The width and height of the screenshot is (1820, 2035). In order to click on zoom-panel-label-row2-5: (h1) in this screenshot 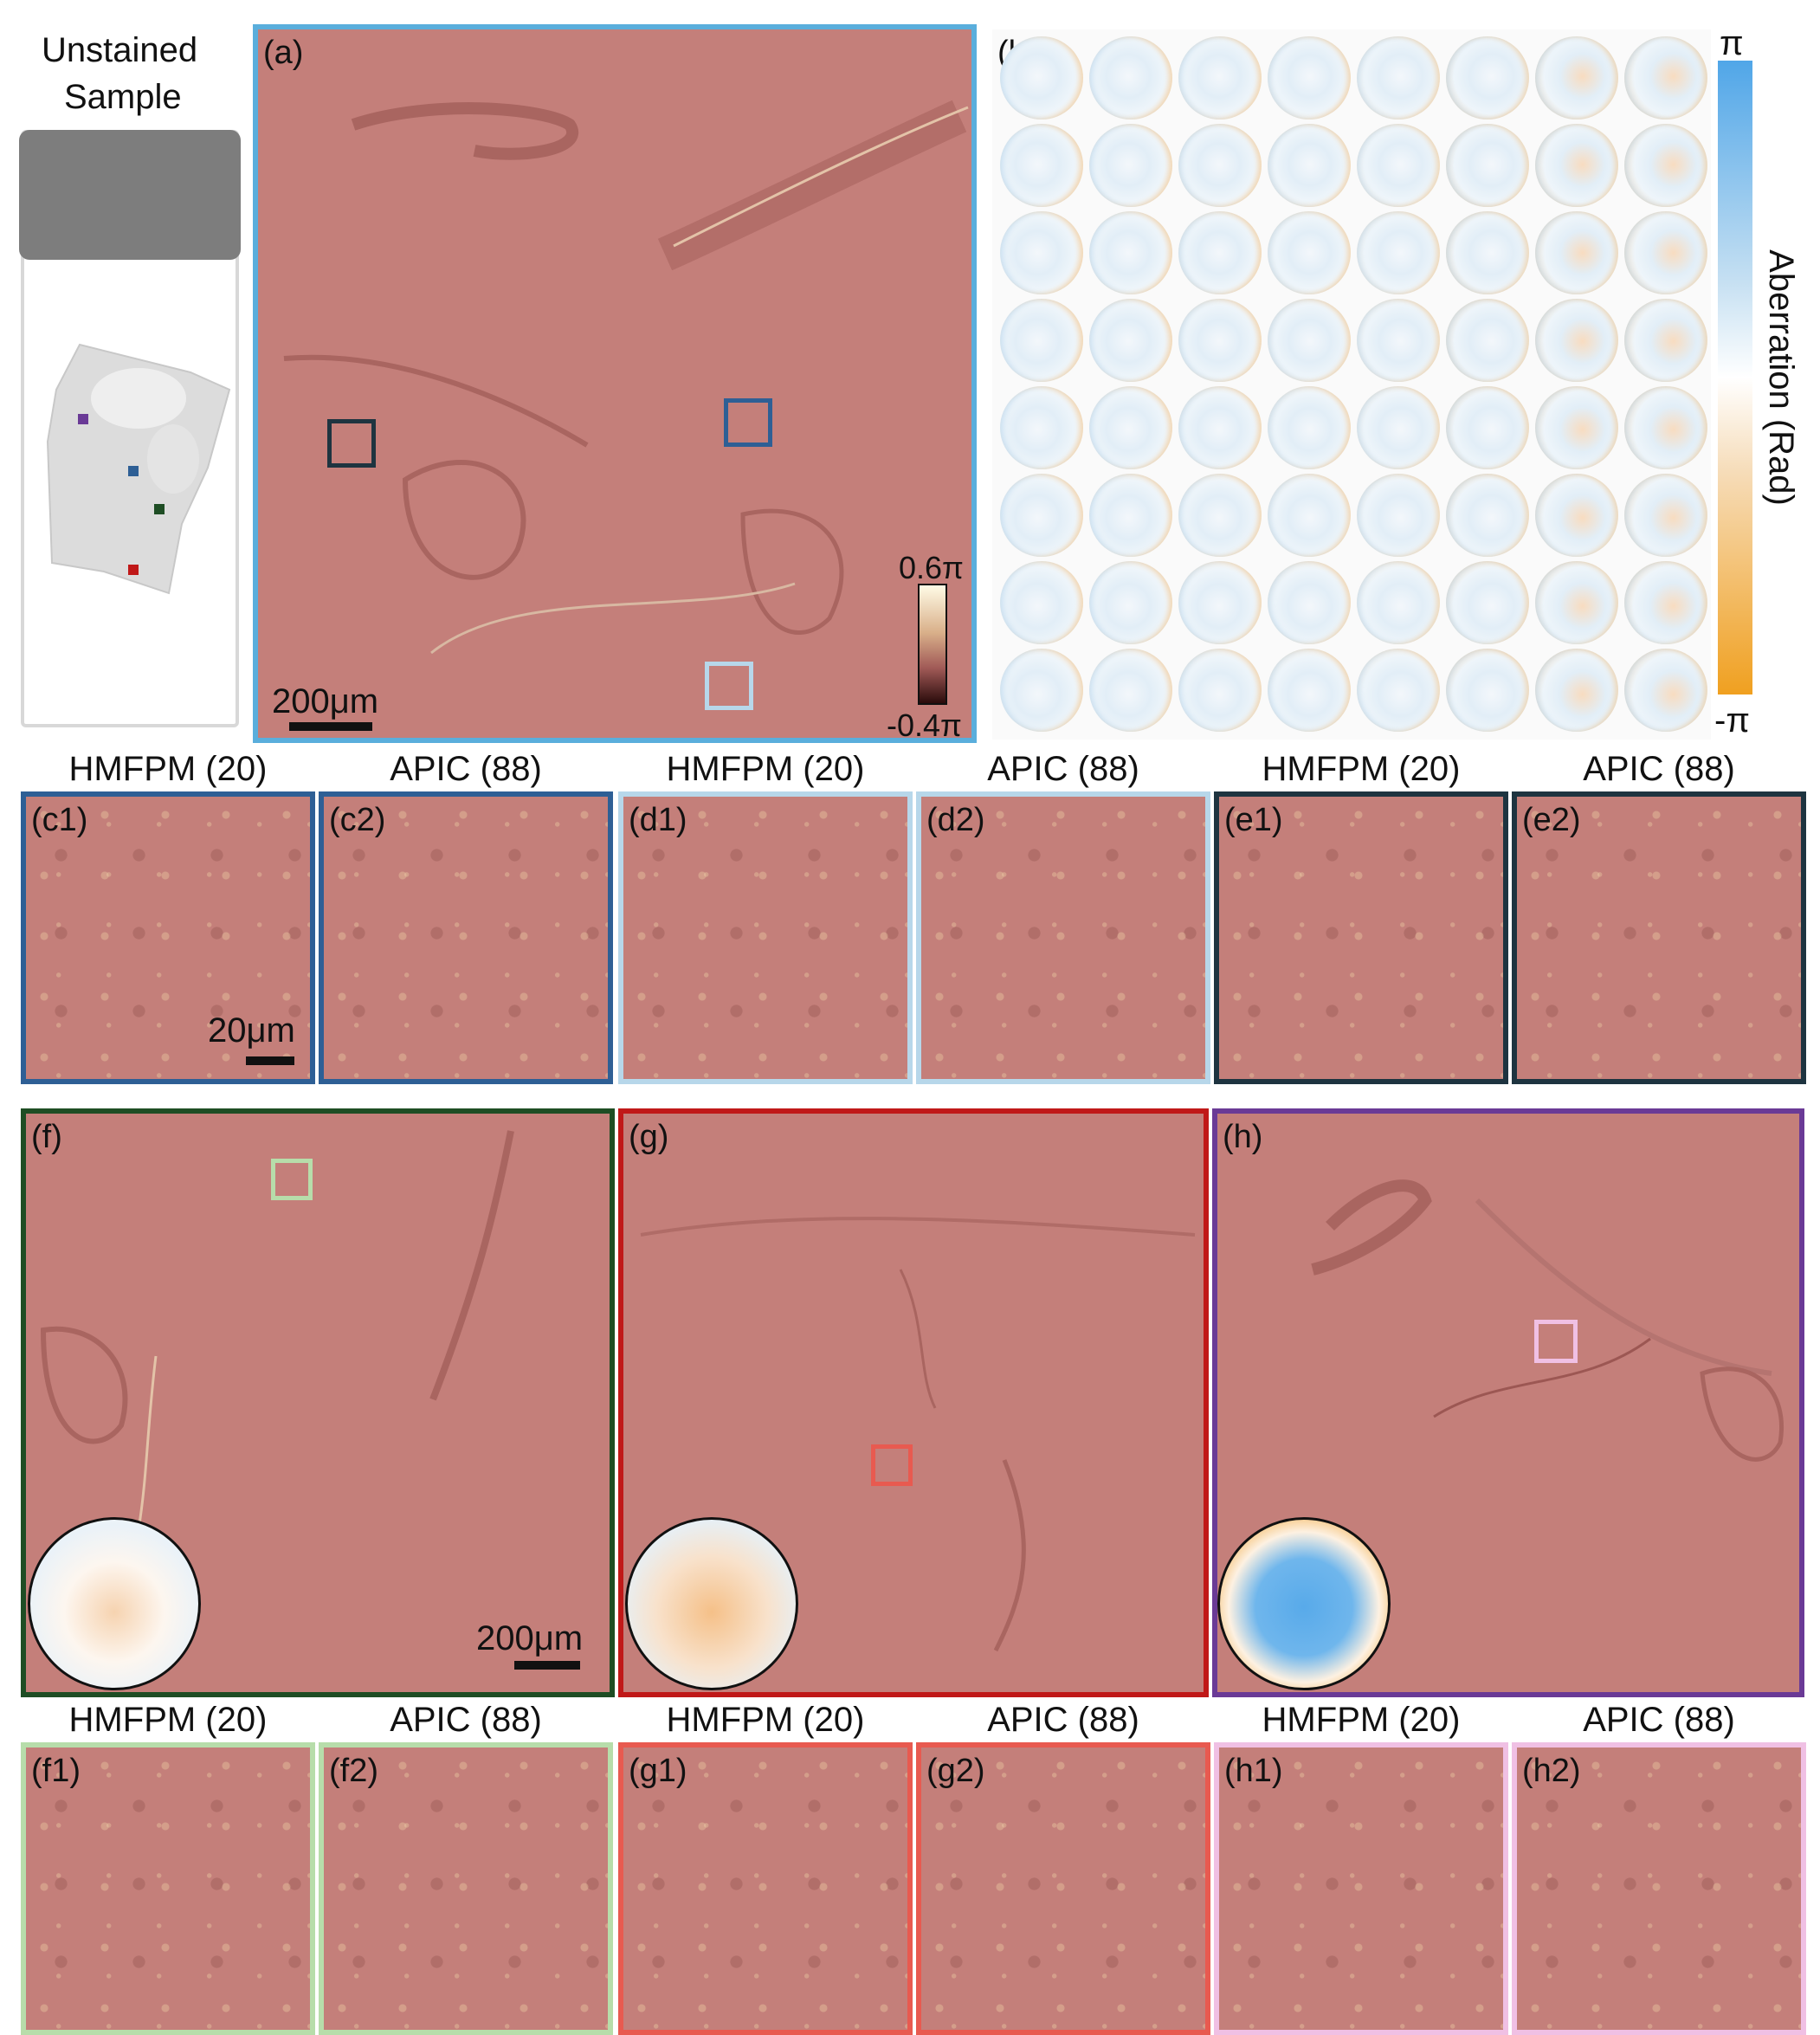, I will do `click(1253, 1771)`.